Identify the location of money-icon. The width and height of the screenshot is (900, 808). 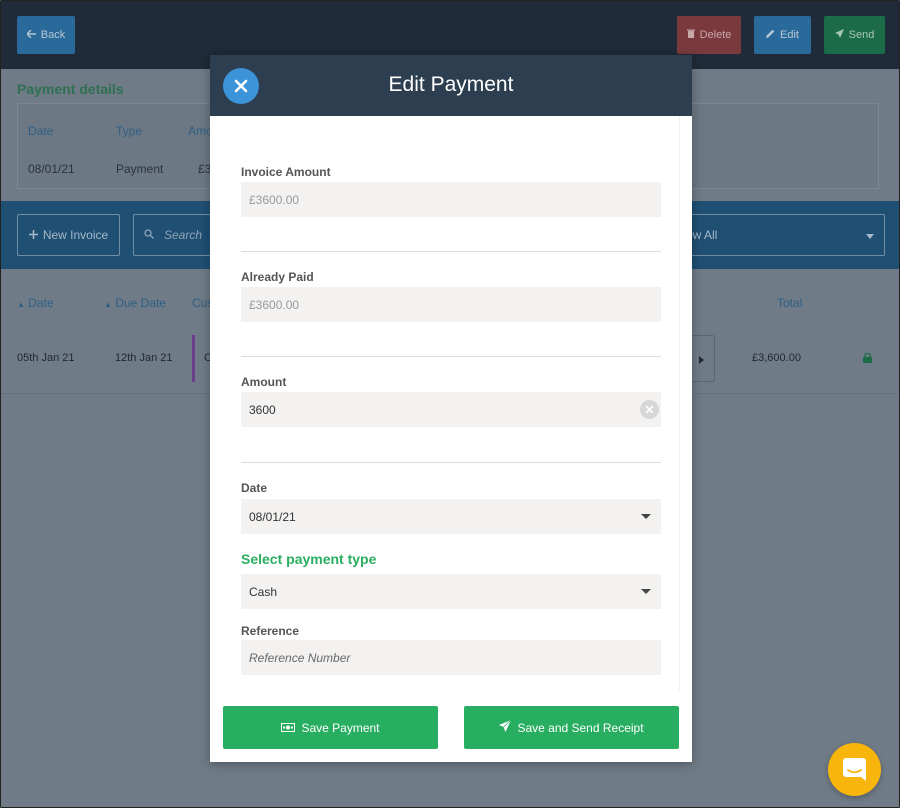
(288, 728).